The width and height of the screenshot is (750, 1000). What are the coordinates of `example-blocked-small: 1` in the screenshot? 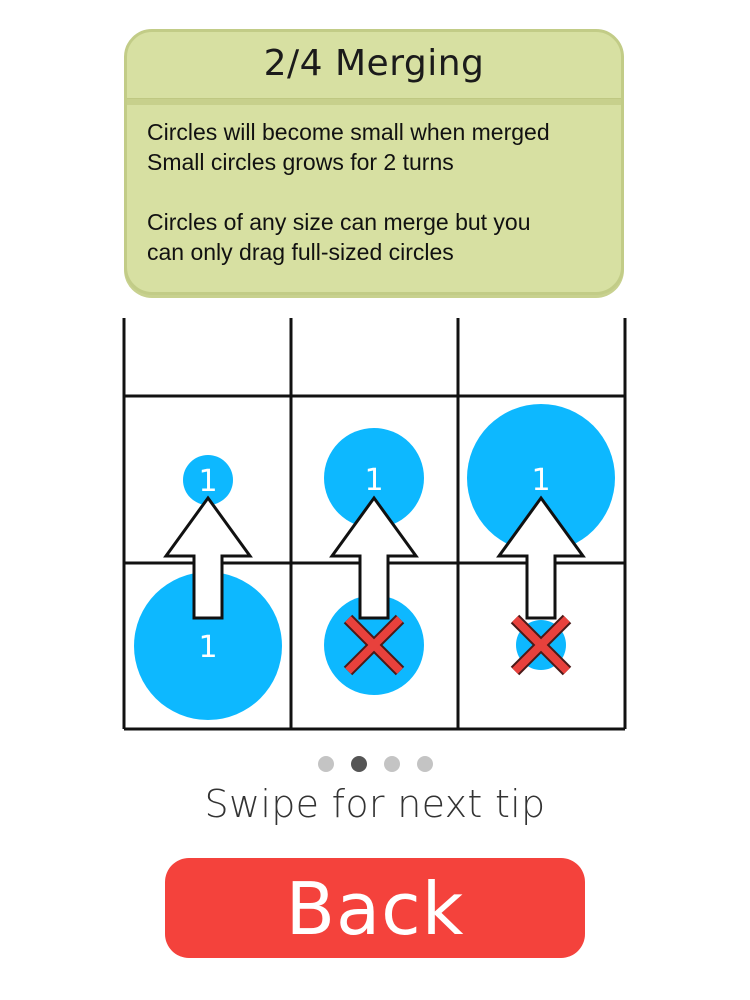 It's located at (541, 540).